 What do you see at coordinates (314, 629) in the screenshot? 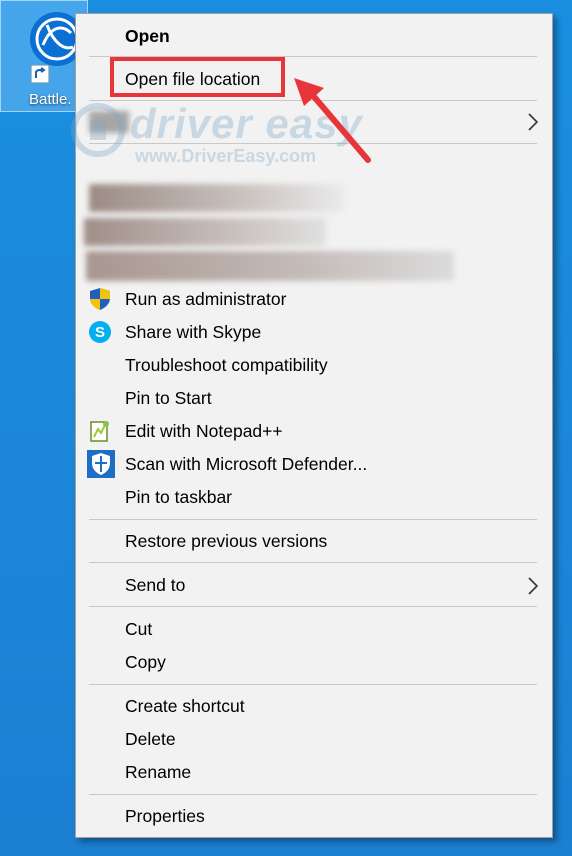
I see `menu-item-cut: Cut` at bounding box center [314, 629].